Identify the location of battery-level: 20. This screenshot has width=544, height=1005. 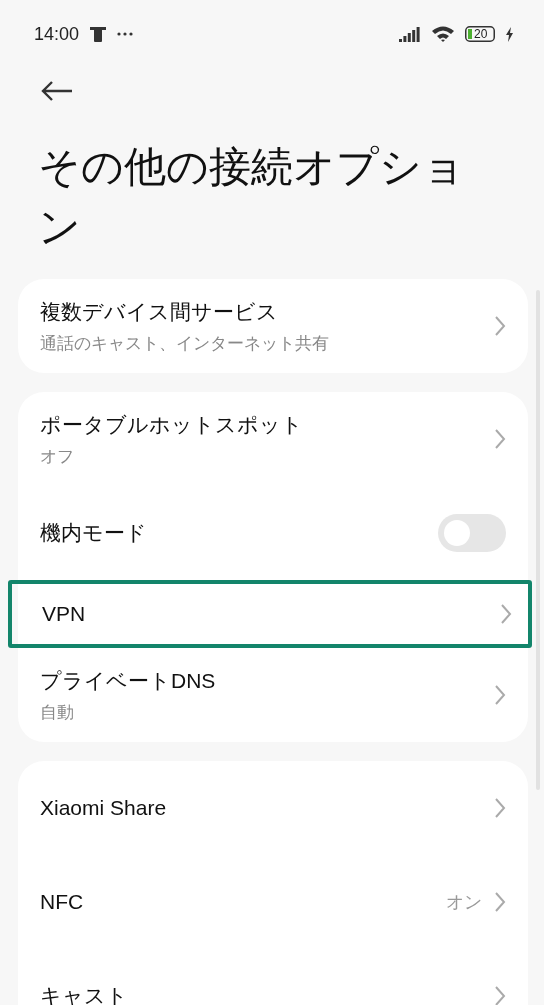
(481, 34).